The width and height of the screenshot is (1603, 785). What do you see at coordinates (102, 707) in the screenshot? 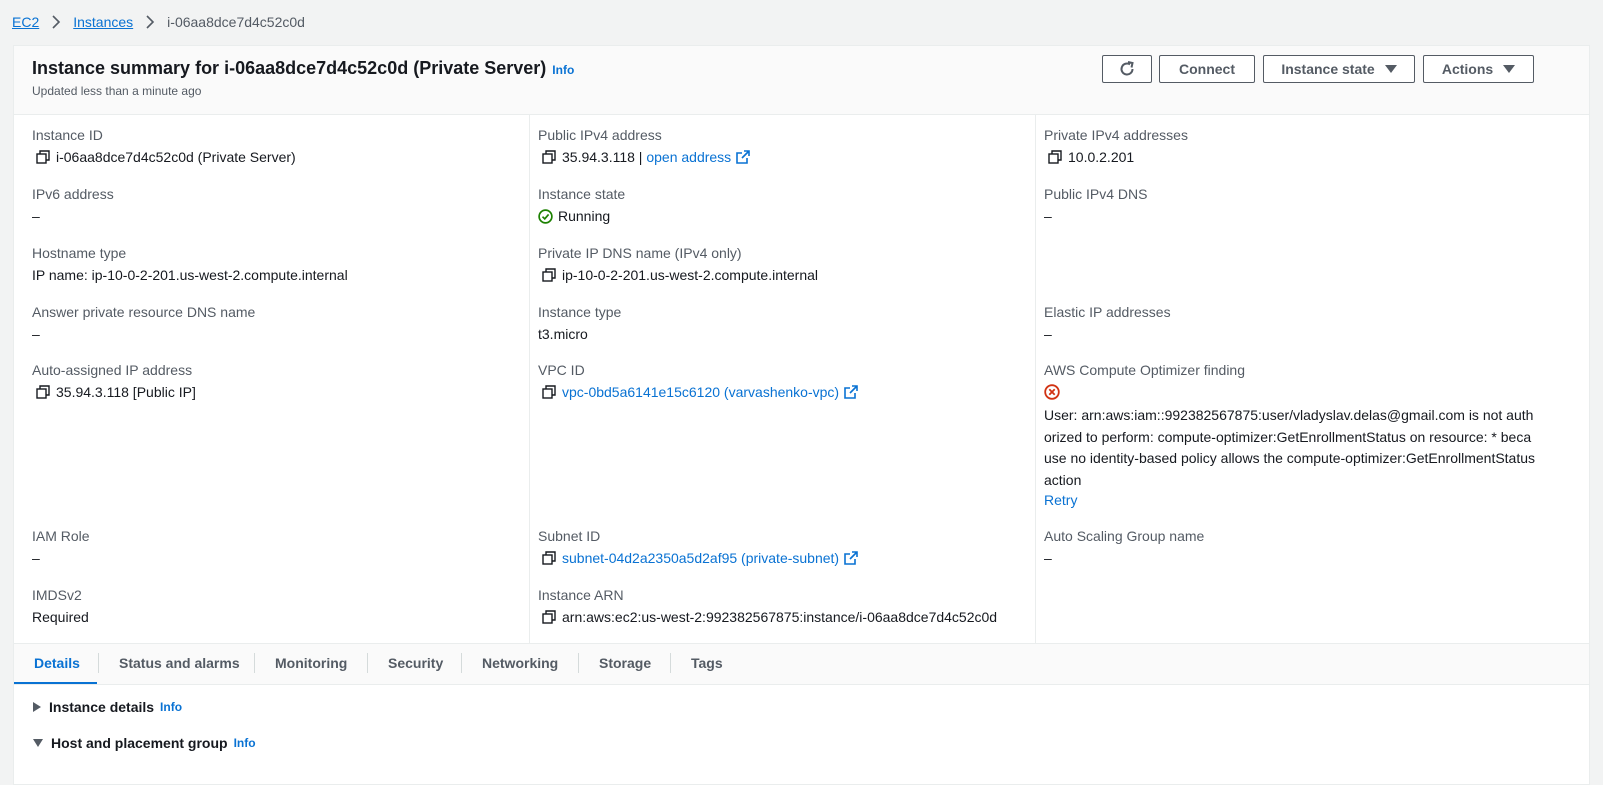
I see `section-title: Instance details` at bounding box center [102, 707].